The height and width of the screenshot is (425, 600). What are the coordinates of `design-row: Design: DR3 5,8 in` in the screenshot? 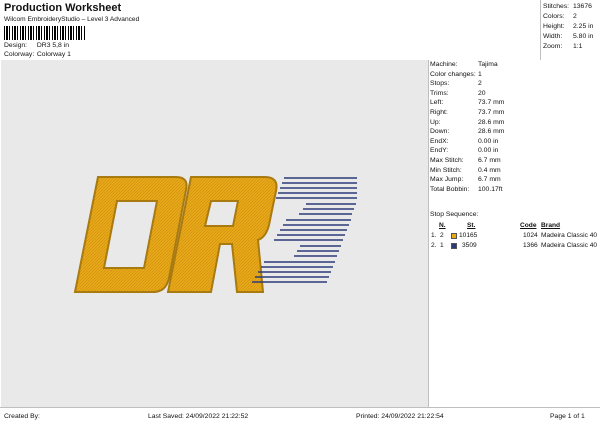 It's located at (36, 45).